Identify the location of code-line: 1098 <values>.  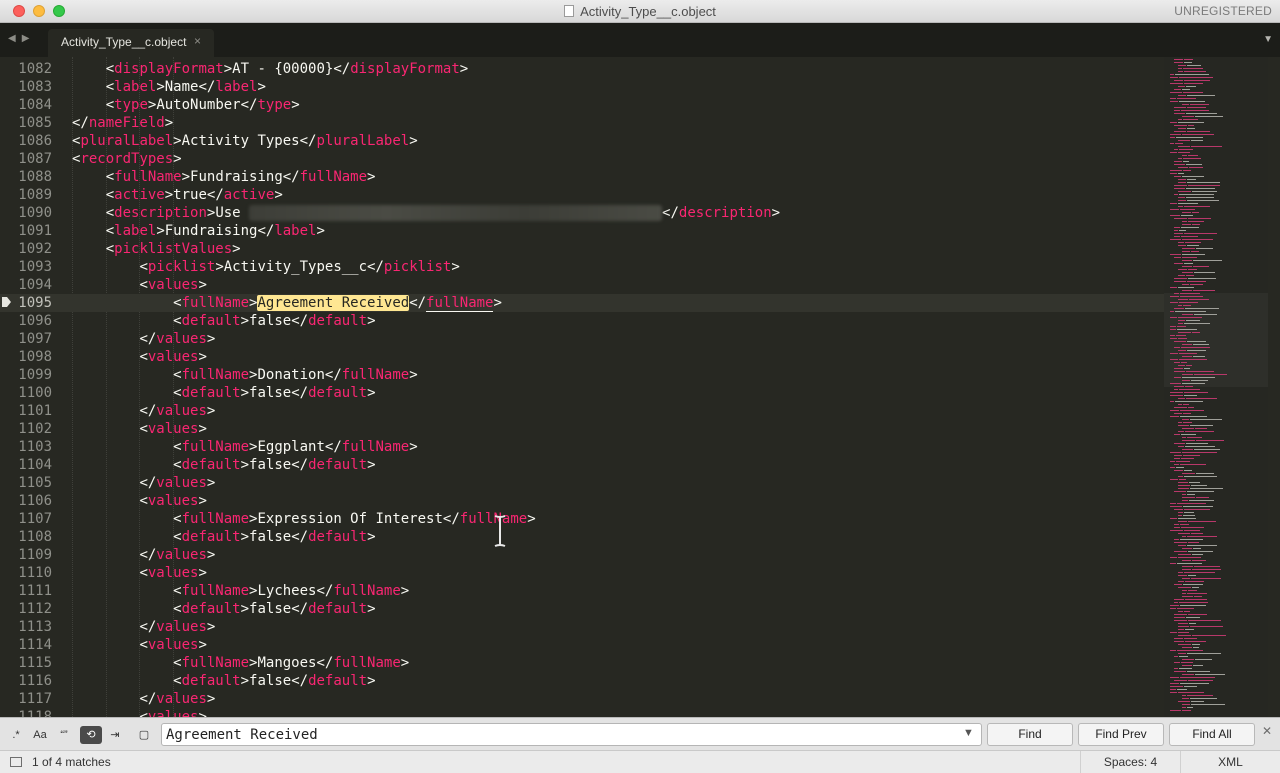
(585, 357).